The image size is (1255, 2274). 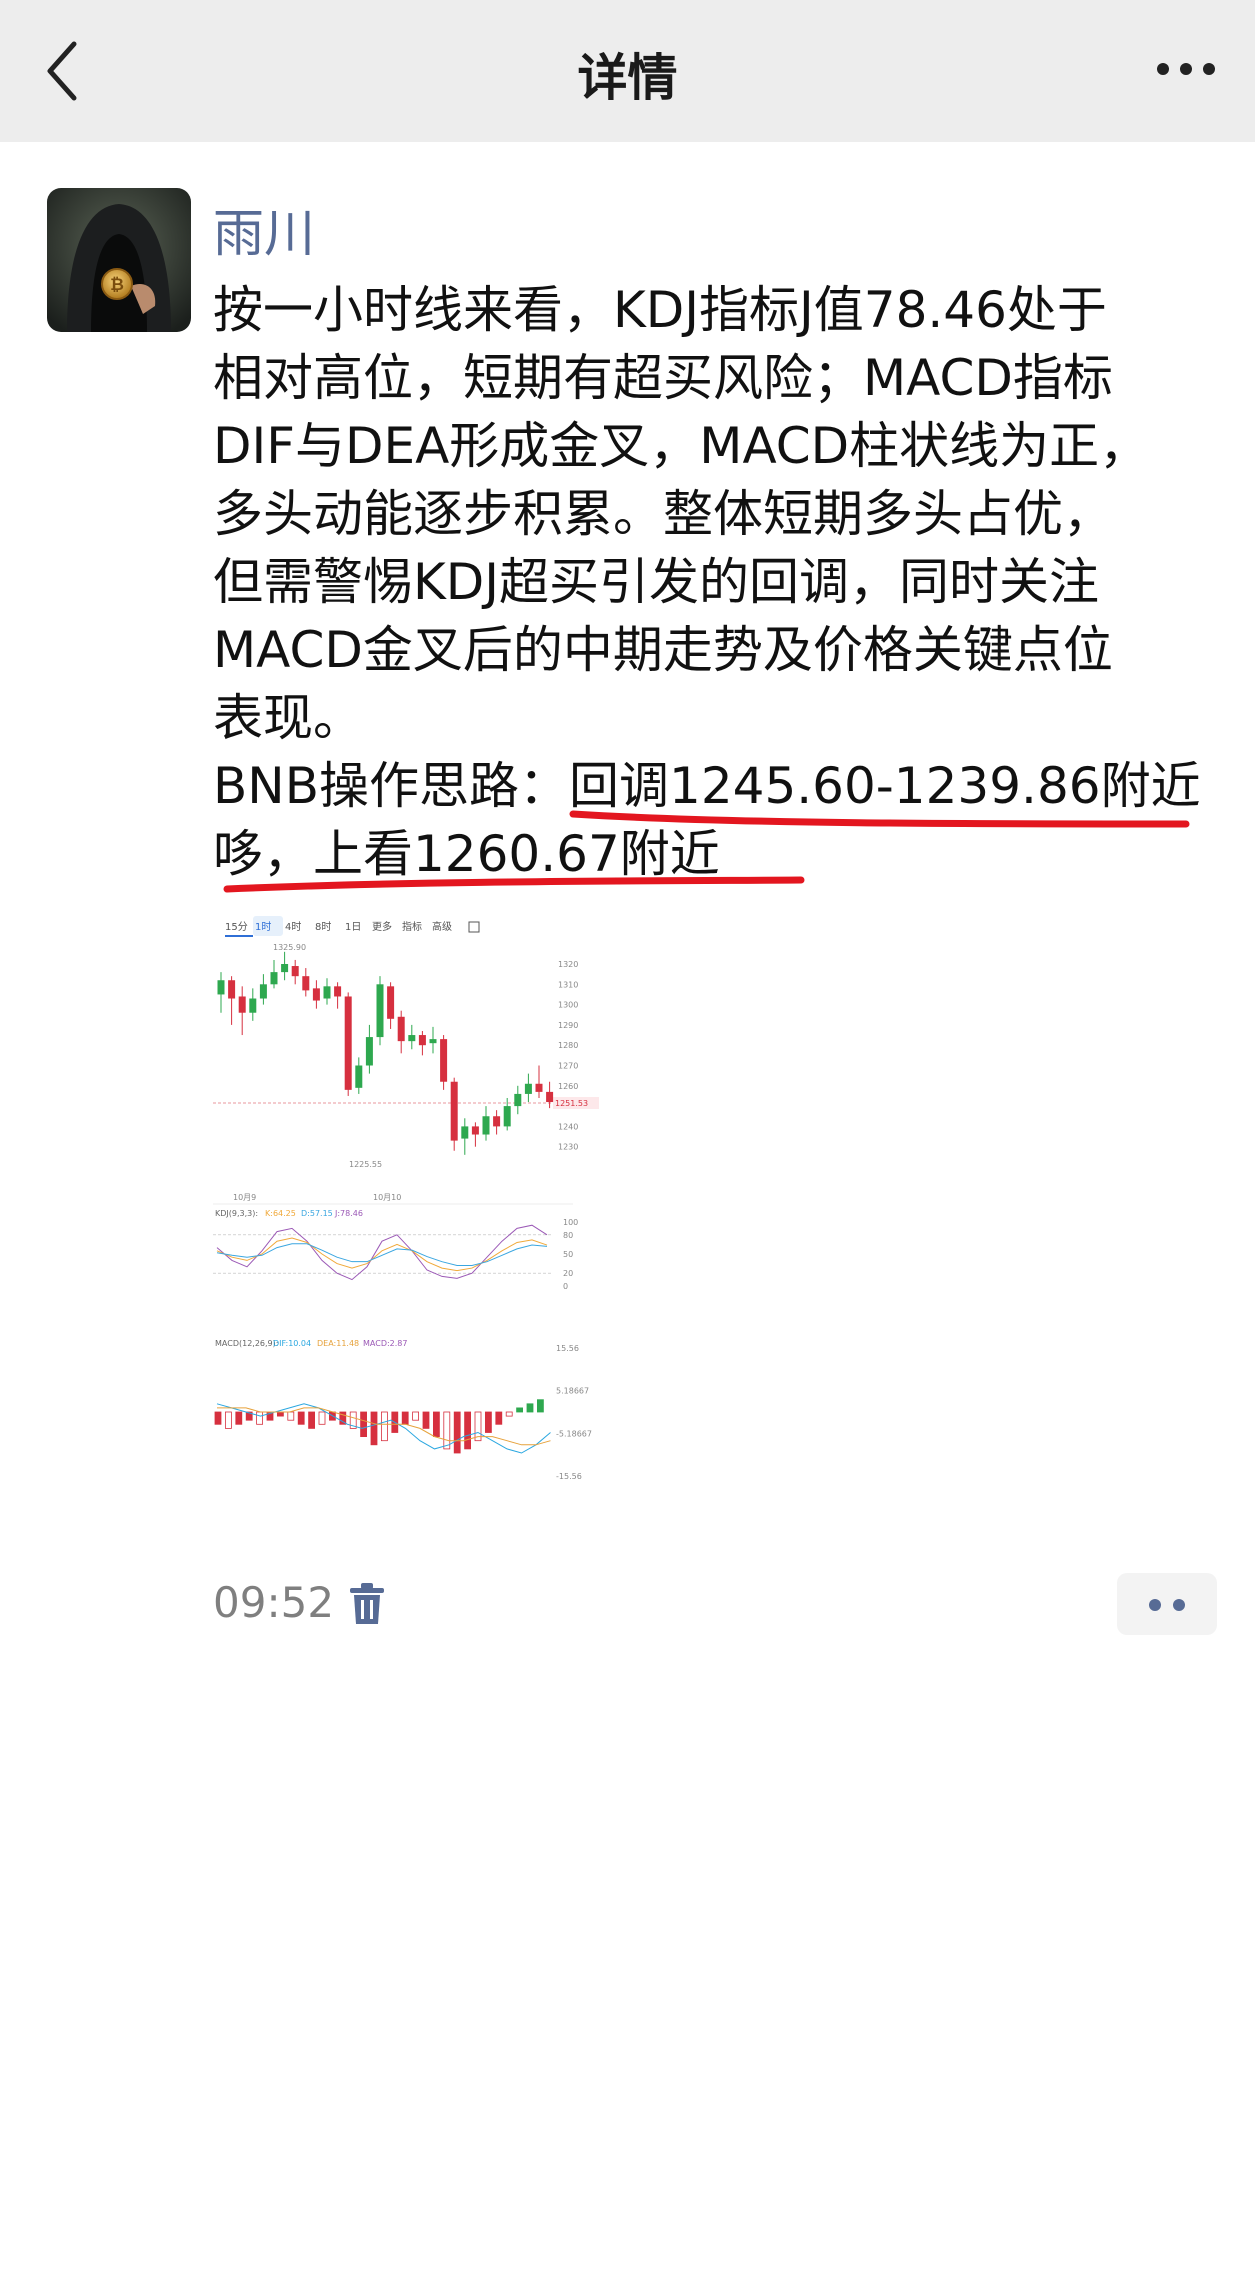 I want to click on page-title: 详情, so click(x=627, y=78).